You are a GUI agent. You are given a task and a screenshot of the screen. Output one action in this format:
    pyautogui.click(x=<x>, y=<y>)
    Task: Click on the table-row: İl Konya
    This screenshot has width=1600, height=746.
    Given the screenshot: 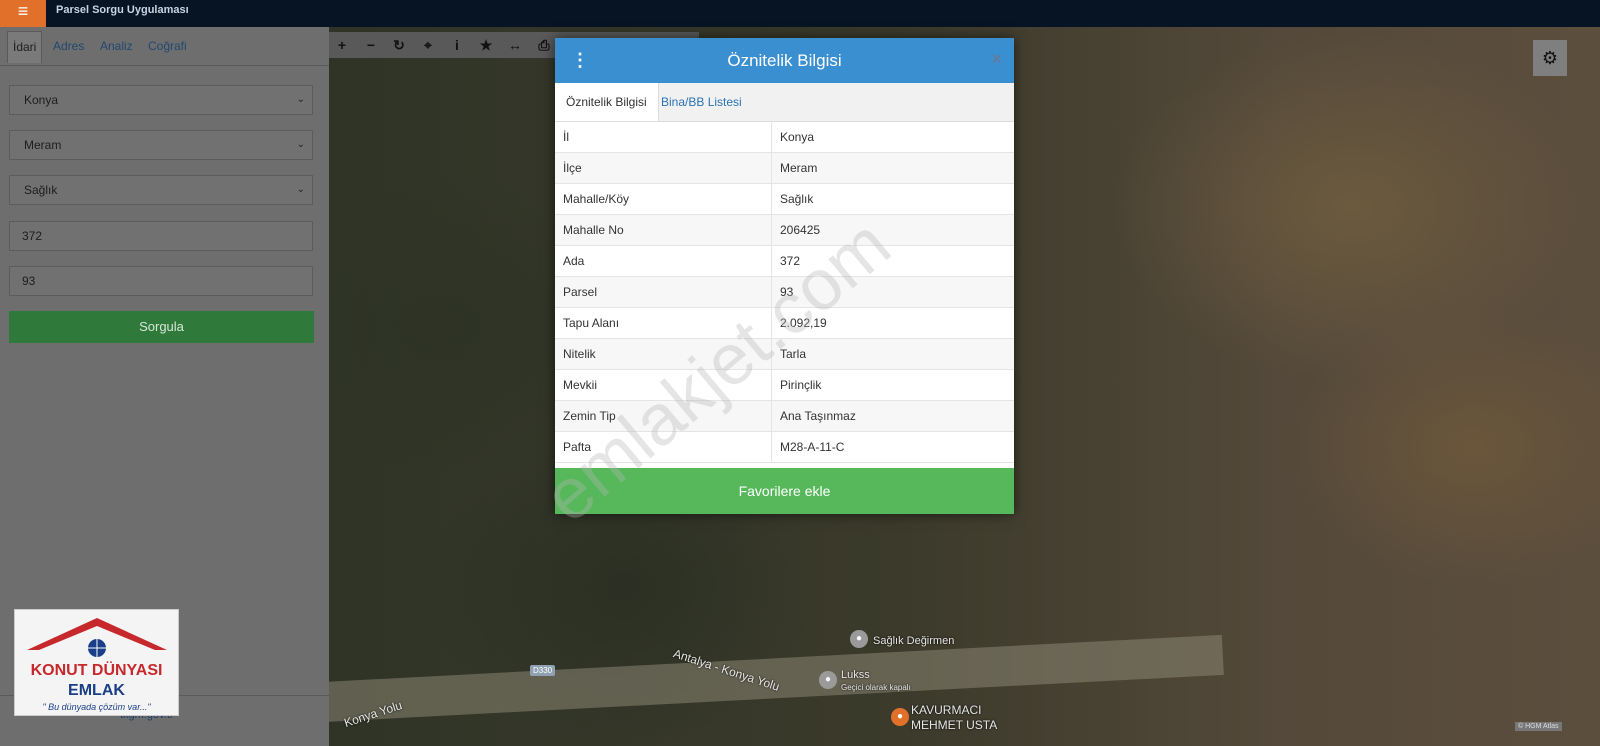 What is the action you would take?
    pyautogui.click(x=784, y=137)
    